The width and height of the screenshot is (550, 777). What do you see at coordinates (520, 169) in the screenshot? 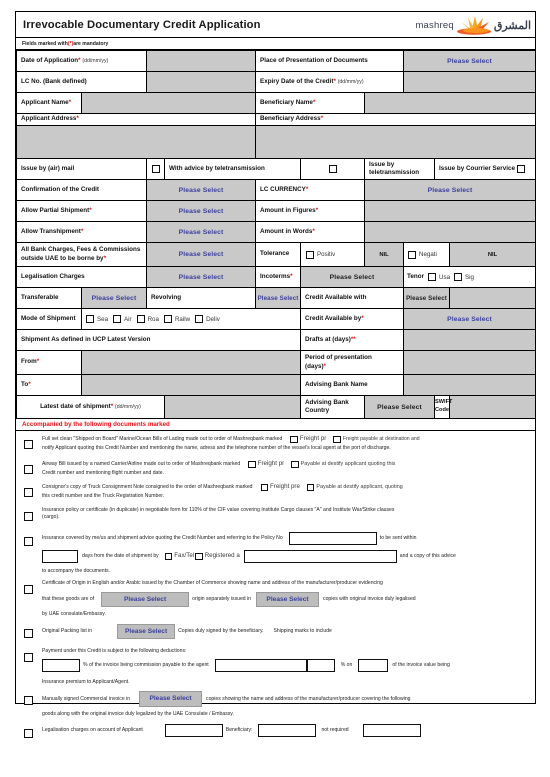
I see `checkbox-issue-courier` at bounding box center [520, 169].